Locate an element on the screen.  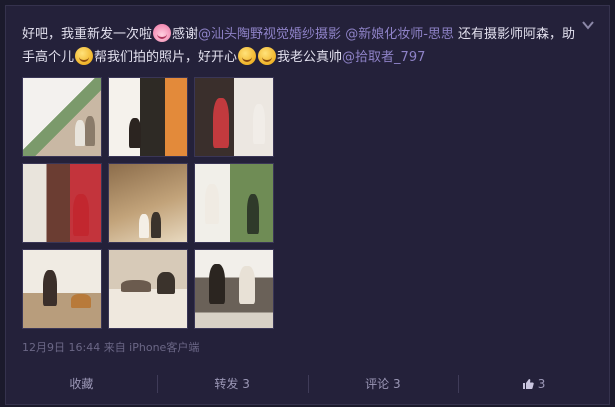
comment-button: 评论 3 is located at coordinates (383, 384).